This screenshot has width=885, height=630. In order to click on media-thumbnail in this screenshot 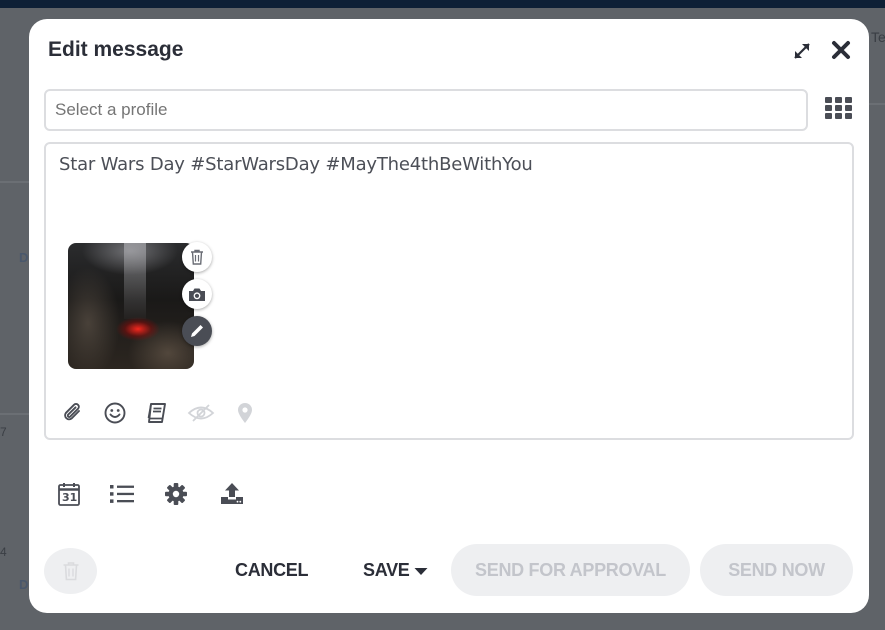, I will do `click(131, 306)`.